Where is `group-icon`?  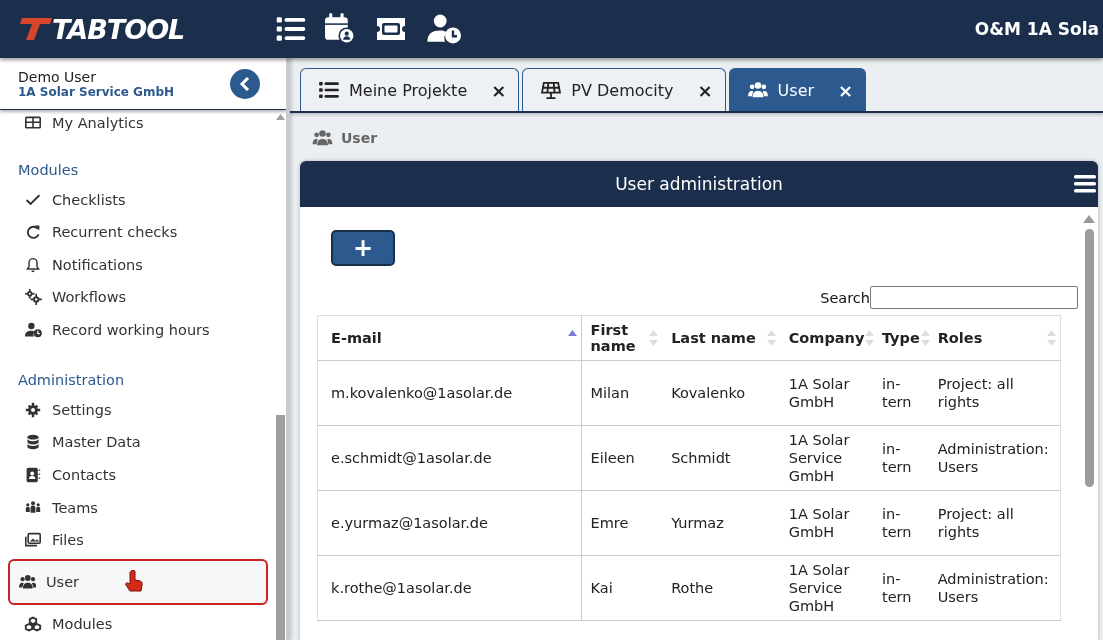
group-icon is located at coordinates (33, 507).